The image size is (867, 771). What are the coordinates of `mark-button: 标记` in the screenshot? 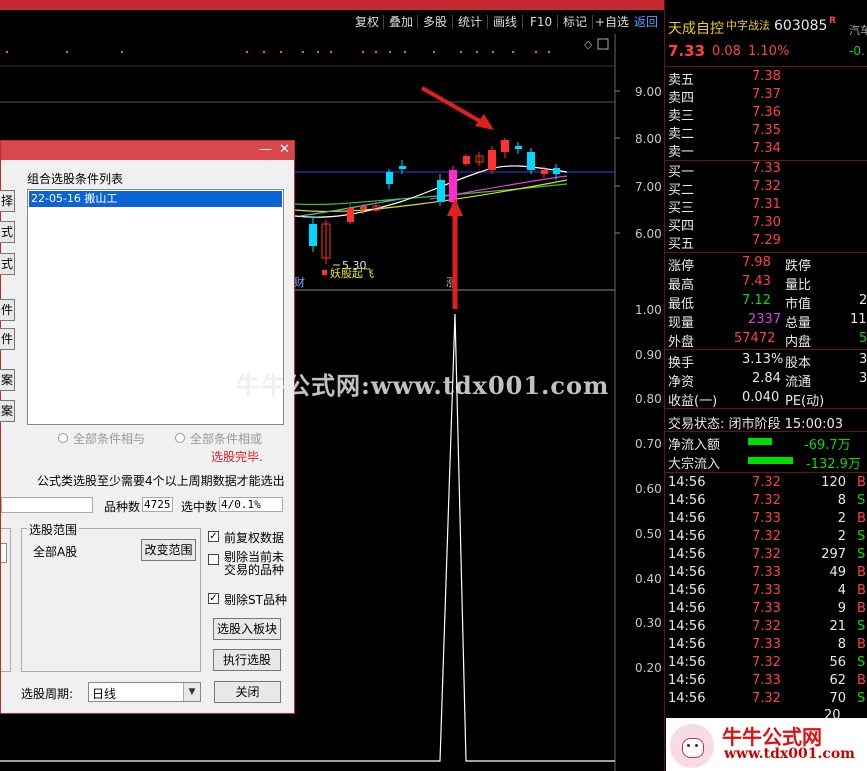 It's located at (575, 22).